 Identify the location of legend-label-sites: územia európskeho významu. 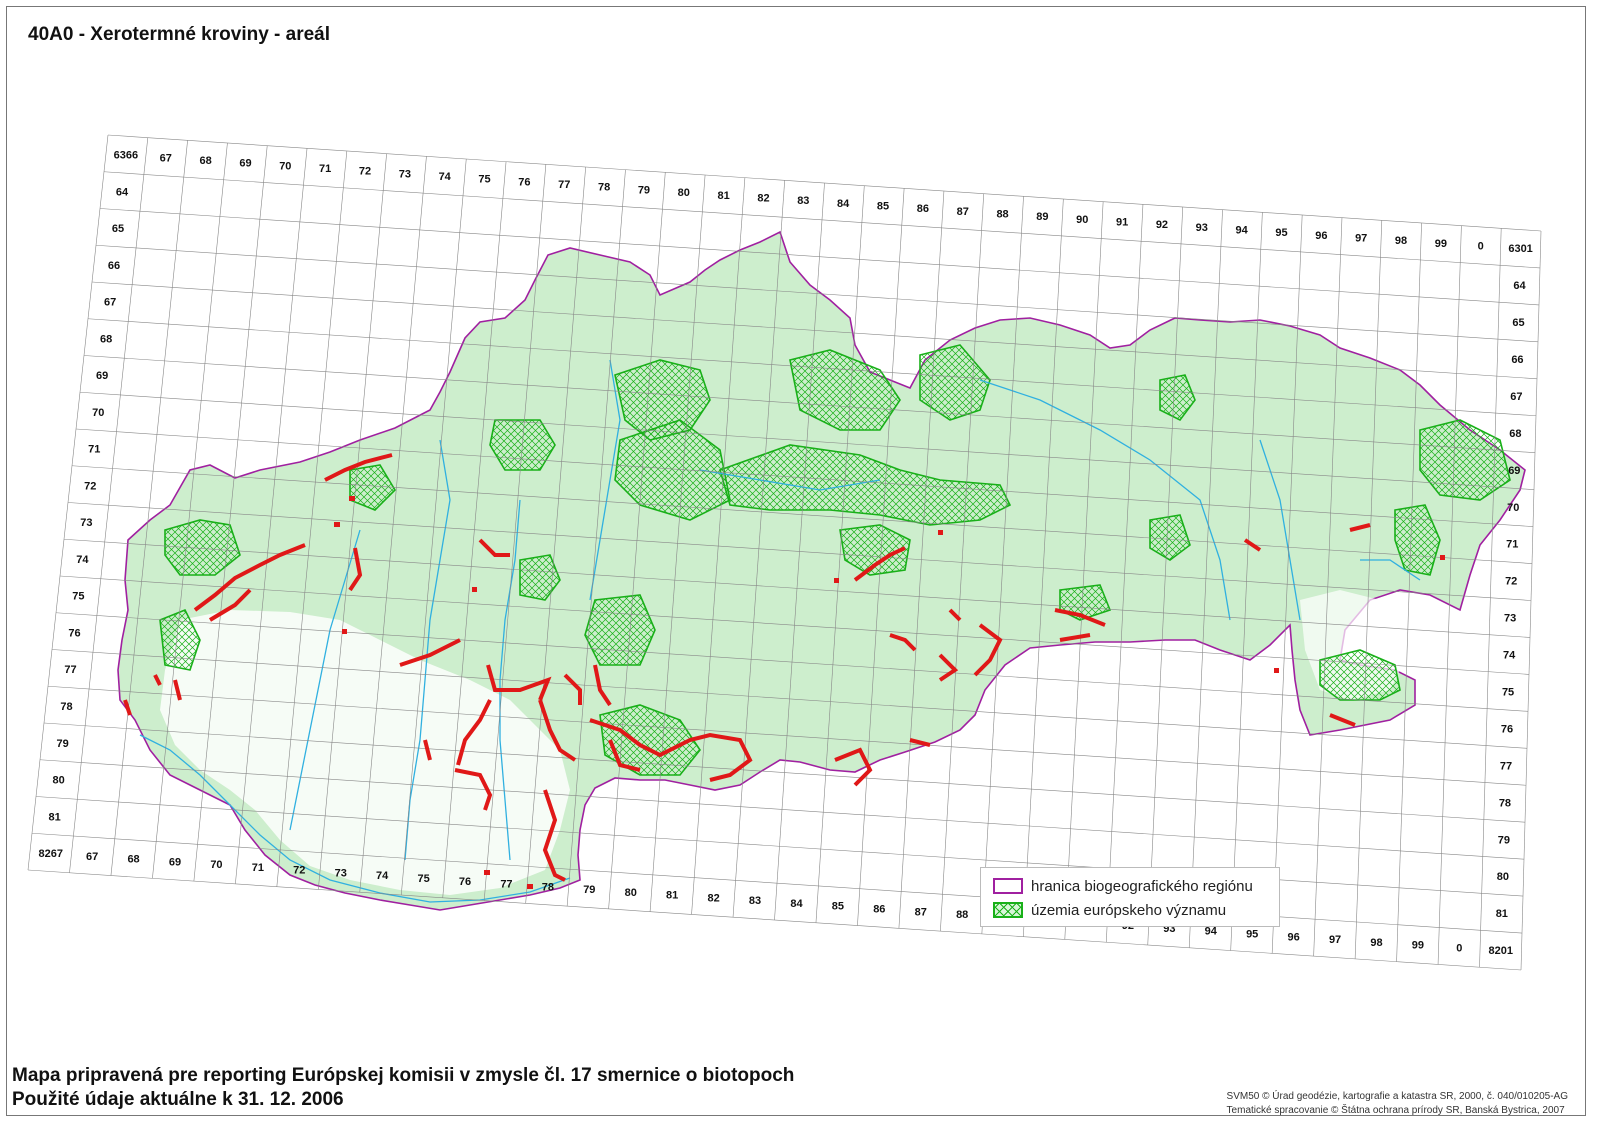
(1129, 910).